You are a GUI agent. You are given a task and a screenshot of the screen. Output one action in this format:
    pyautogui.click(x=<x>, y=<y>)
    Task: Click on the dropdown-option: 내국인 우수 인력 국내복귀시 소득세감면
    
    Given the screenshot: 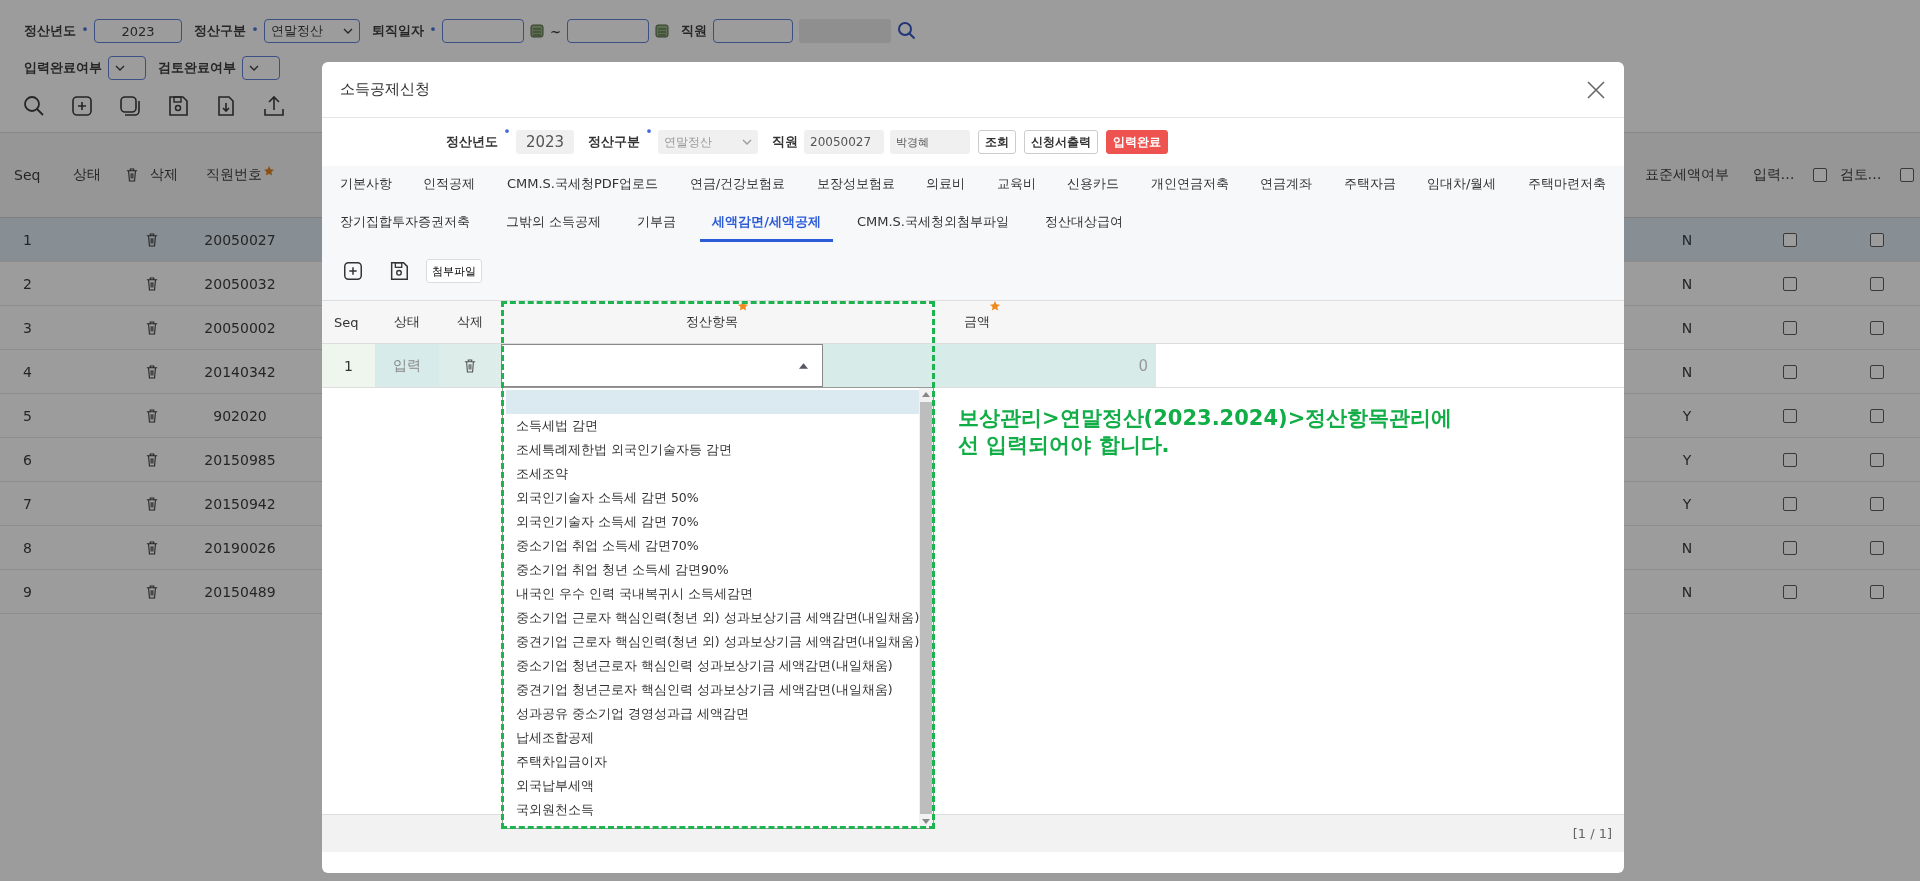 What is the action you would take?
    pyautogui.click(x=713, y=594)
    